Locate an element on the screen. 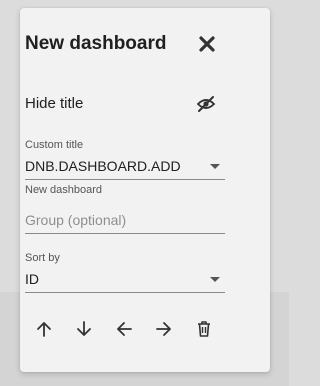 The image size is (320, 386). hide-title-row: Hide title is located at coordinates (125, 104).